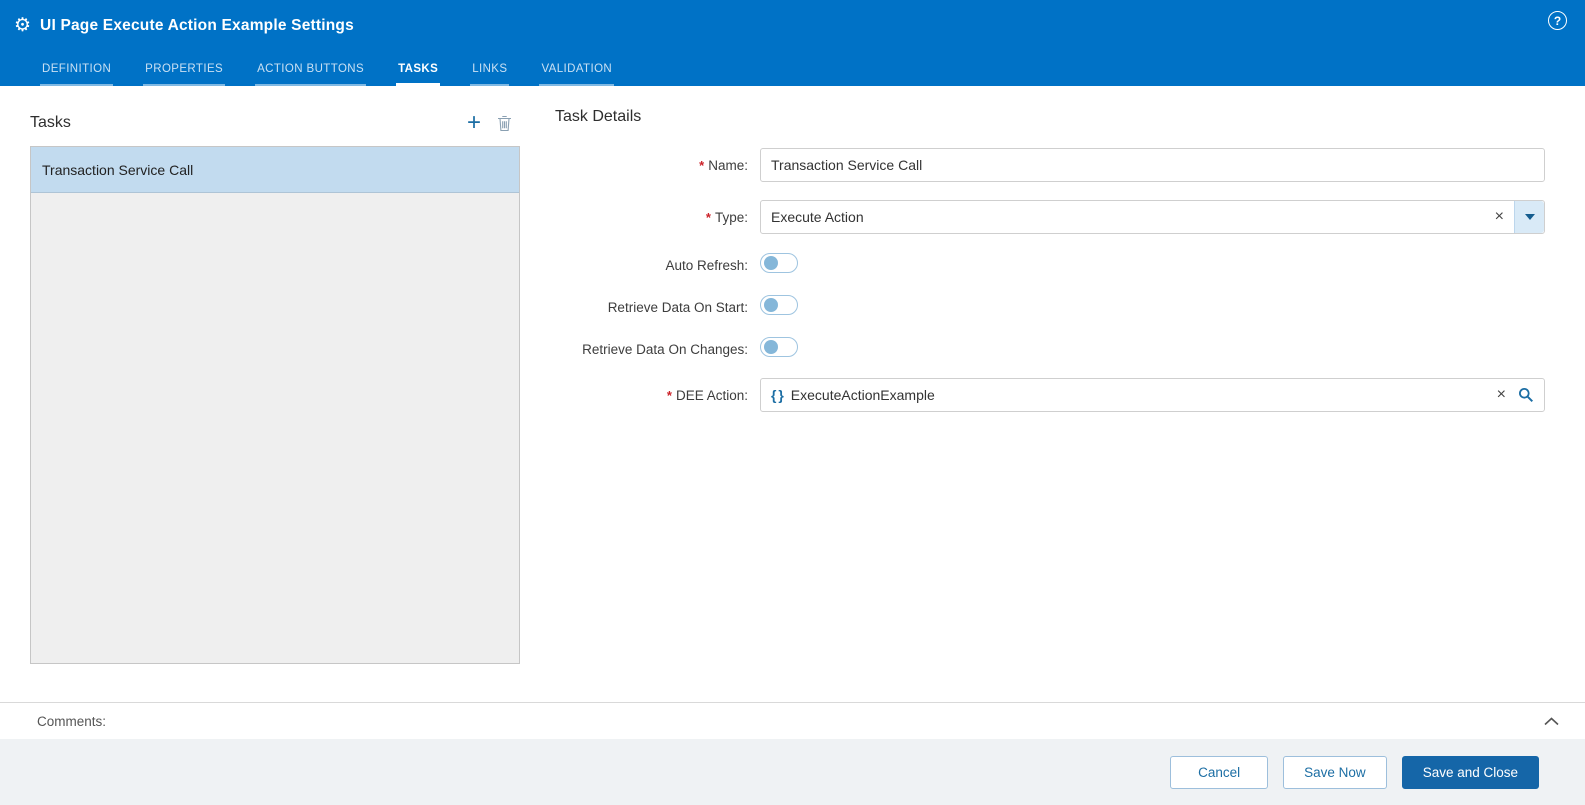 Image resolution: width=1585 pixels, height=805 pixels. What do you see at coordinates (777, 395) in the screenshot?
I see `braces-icon: { }` at bounding box center [777, 395].